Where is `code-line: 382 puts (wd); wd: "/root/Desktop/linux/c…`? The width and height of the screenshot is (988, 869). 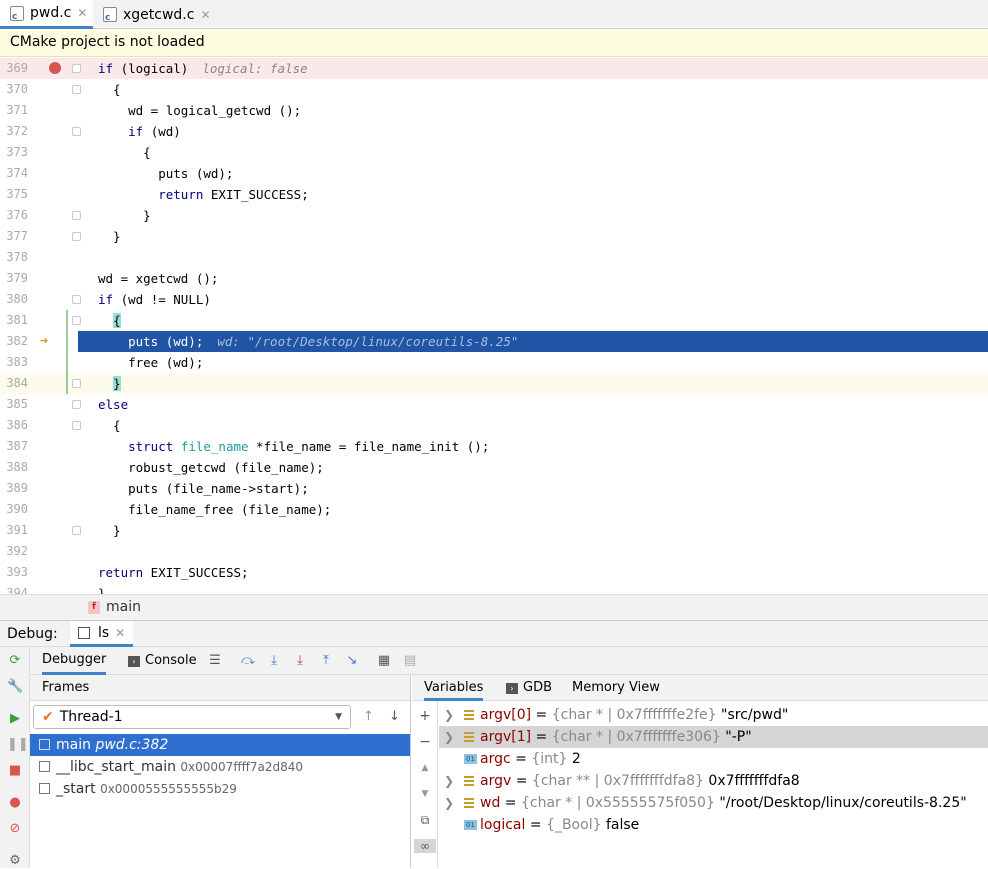
code-line: 382 puts (wd); wd: "/root/Desktop/linux/c… is located at coordinates (494, 341).